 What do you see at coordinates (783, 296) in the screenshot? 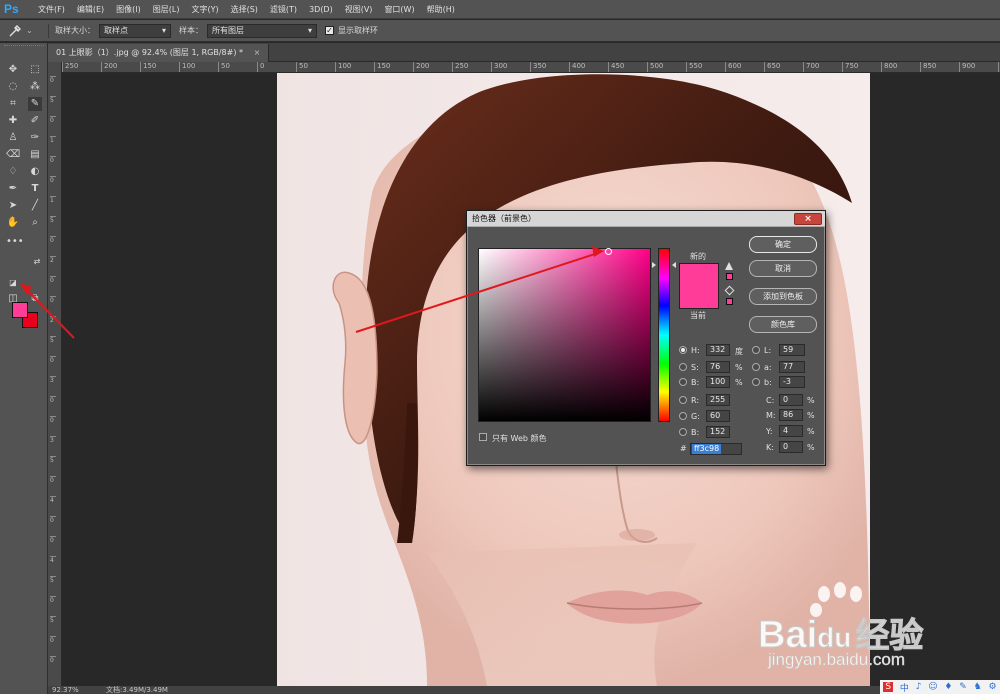
I see `add-to-swatches-button: 添加到色板` at bounding box center [783, 296].